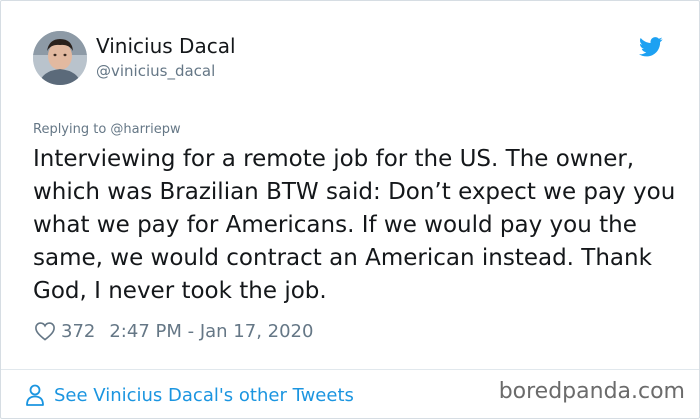 This screenshot has height=419, width=700. Describe the element at coordinates (107, 129) in the screenshot. I see `replying-to: Replying to @harriepw` at that location.